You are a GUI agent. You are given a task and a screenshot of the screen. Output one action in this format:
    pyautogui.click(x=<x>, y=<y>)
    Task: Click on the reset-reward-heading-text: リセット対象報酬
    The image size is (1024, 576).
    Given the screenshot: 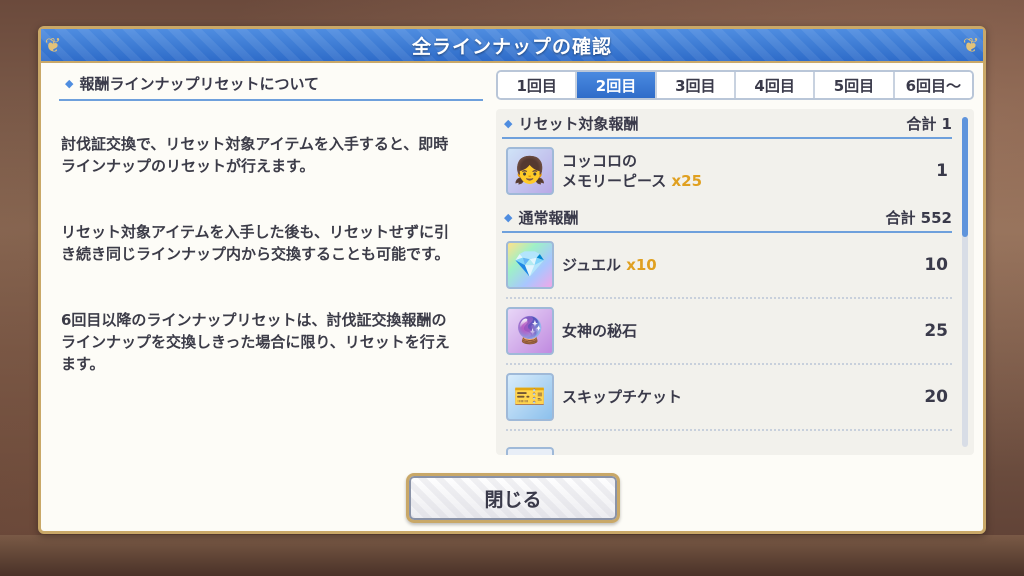 What is the action you would take?
    pyautogui.click(x=578, y=124)
    